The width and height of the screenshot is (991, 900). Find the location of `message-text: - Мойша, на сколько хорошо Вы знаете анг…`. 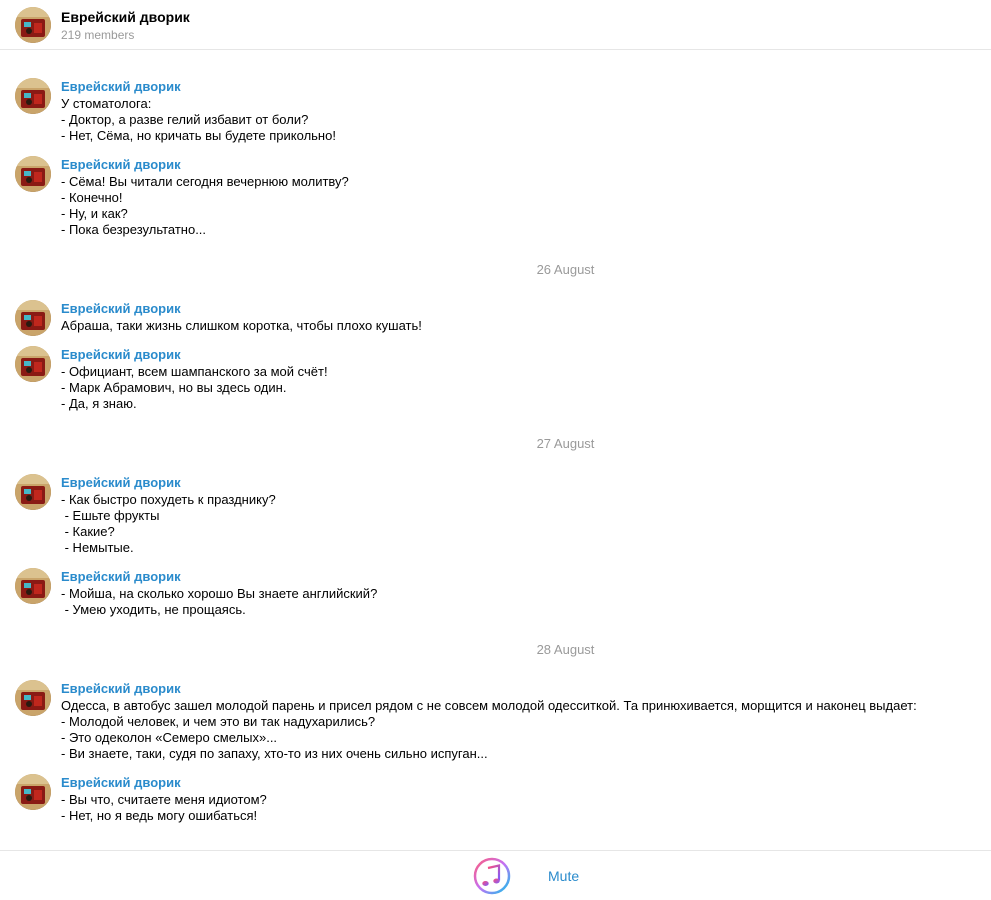

message-text: - Мойша, на сколько хорошо Вы знаете анг… is located at coordinates (219, 601).